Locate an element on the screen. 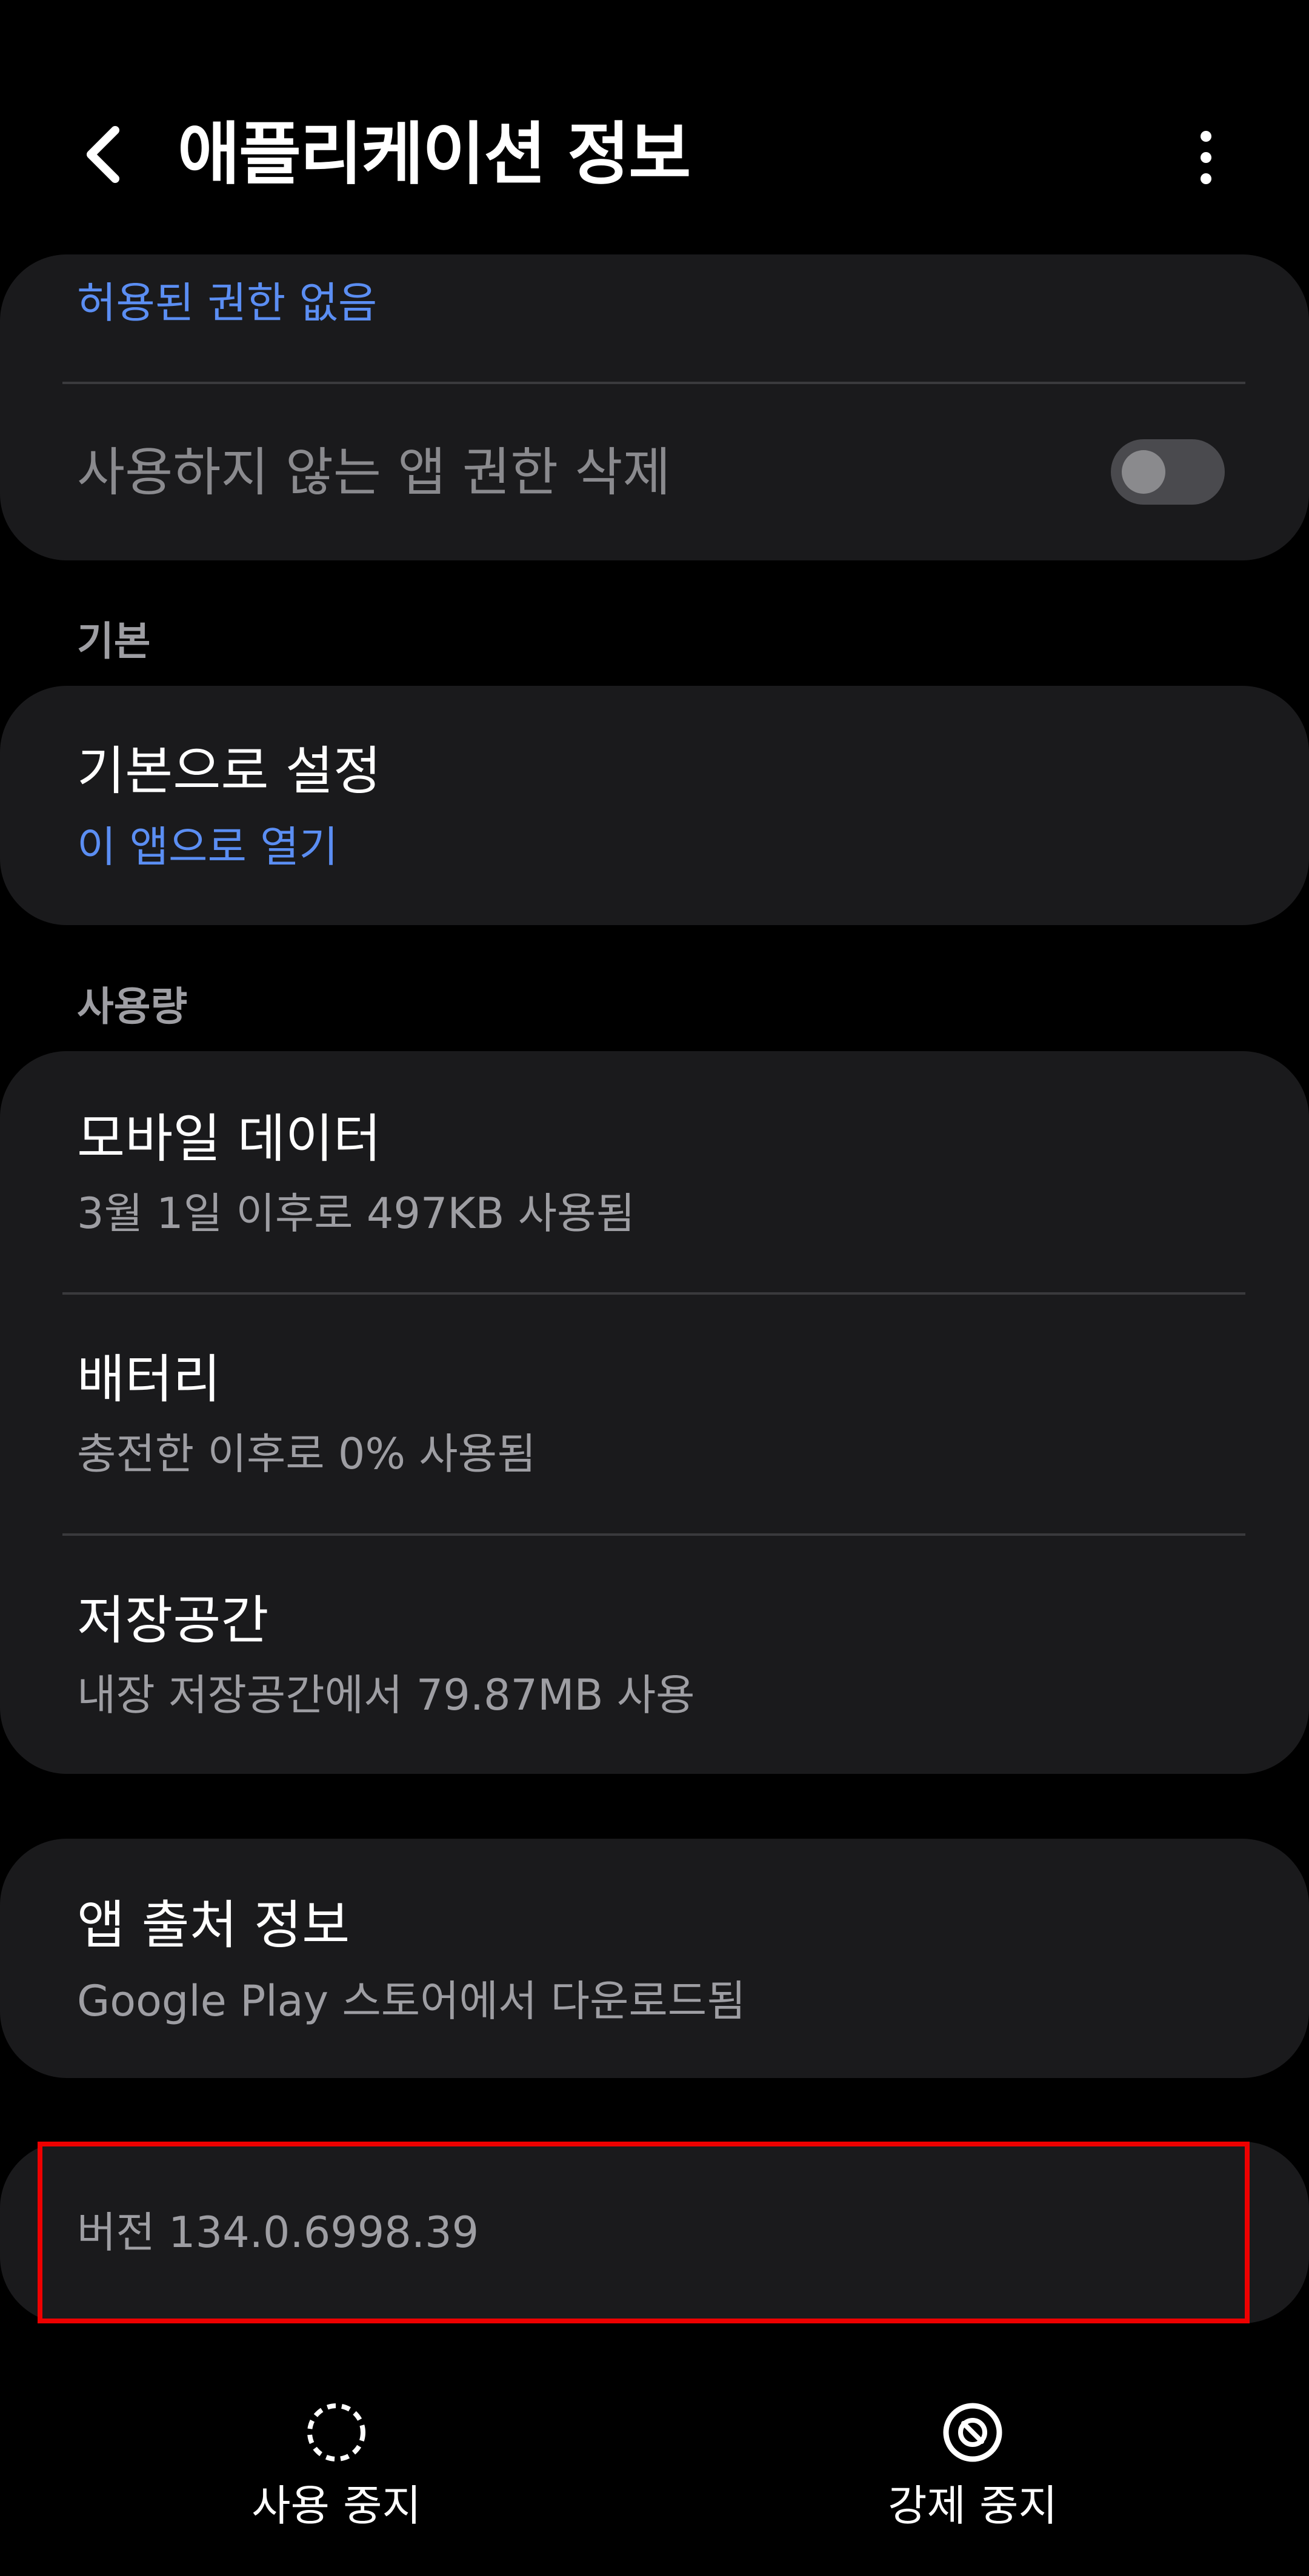 This screenshot has width=1309, height=2576. set-as-default-subtitle: 이 앱으로 열기 is located at coordinates (207, 847).